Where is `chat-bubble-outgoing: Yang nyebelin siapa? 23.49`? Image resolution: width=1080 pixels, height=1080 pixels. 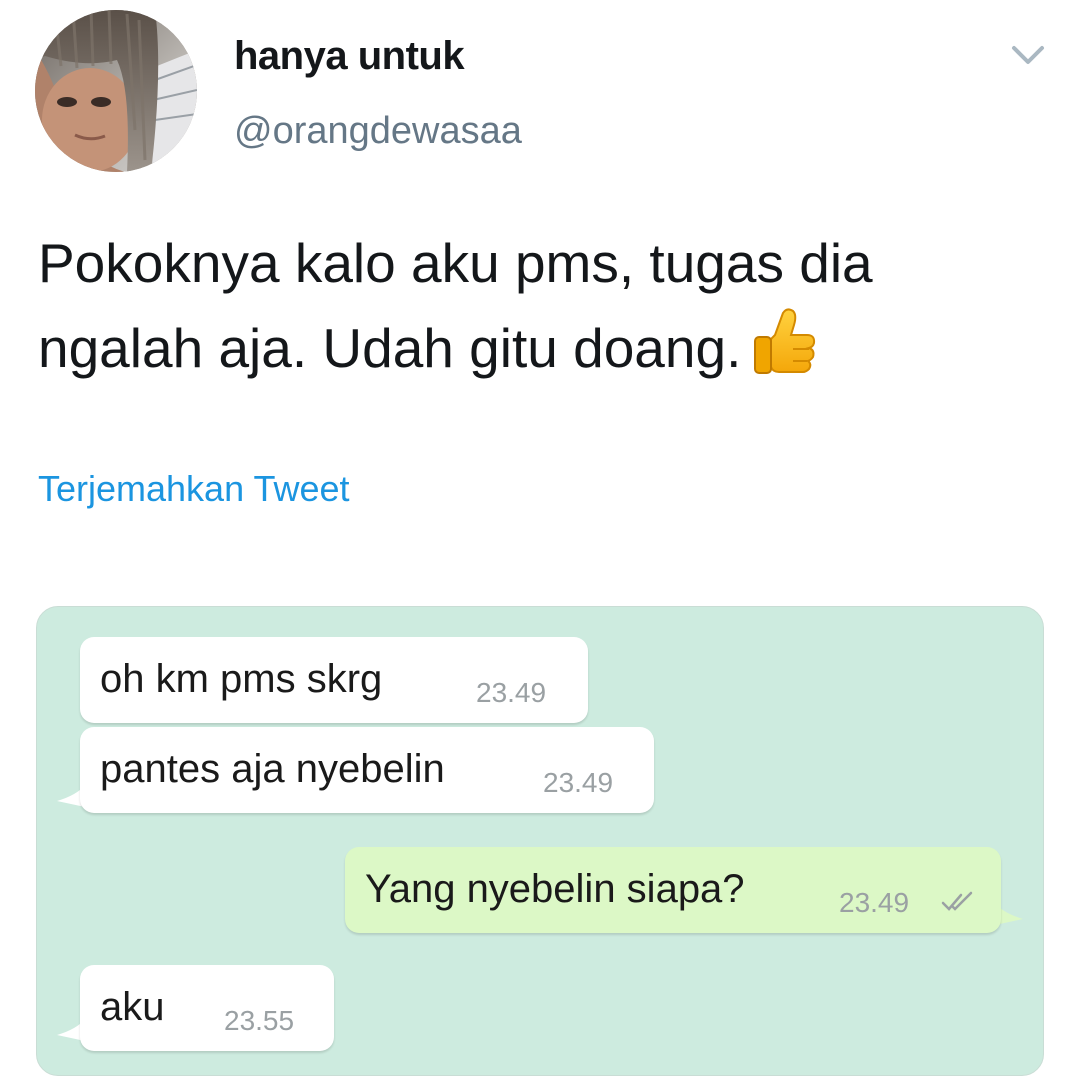
chat-bubble-outgoing: Yang nyebelin siapa? 23.49 is located at coordinates (673, 890).